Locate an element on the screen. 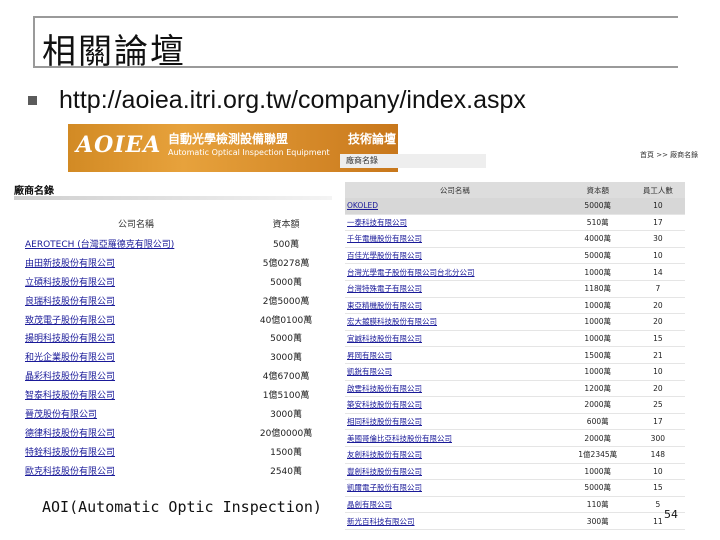 This screenshot has height=540, width=720. employees-cell: 25 is located at coordinates (657, 405).